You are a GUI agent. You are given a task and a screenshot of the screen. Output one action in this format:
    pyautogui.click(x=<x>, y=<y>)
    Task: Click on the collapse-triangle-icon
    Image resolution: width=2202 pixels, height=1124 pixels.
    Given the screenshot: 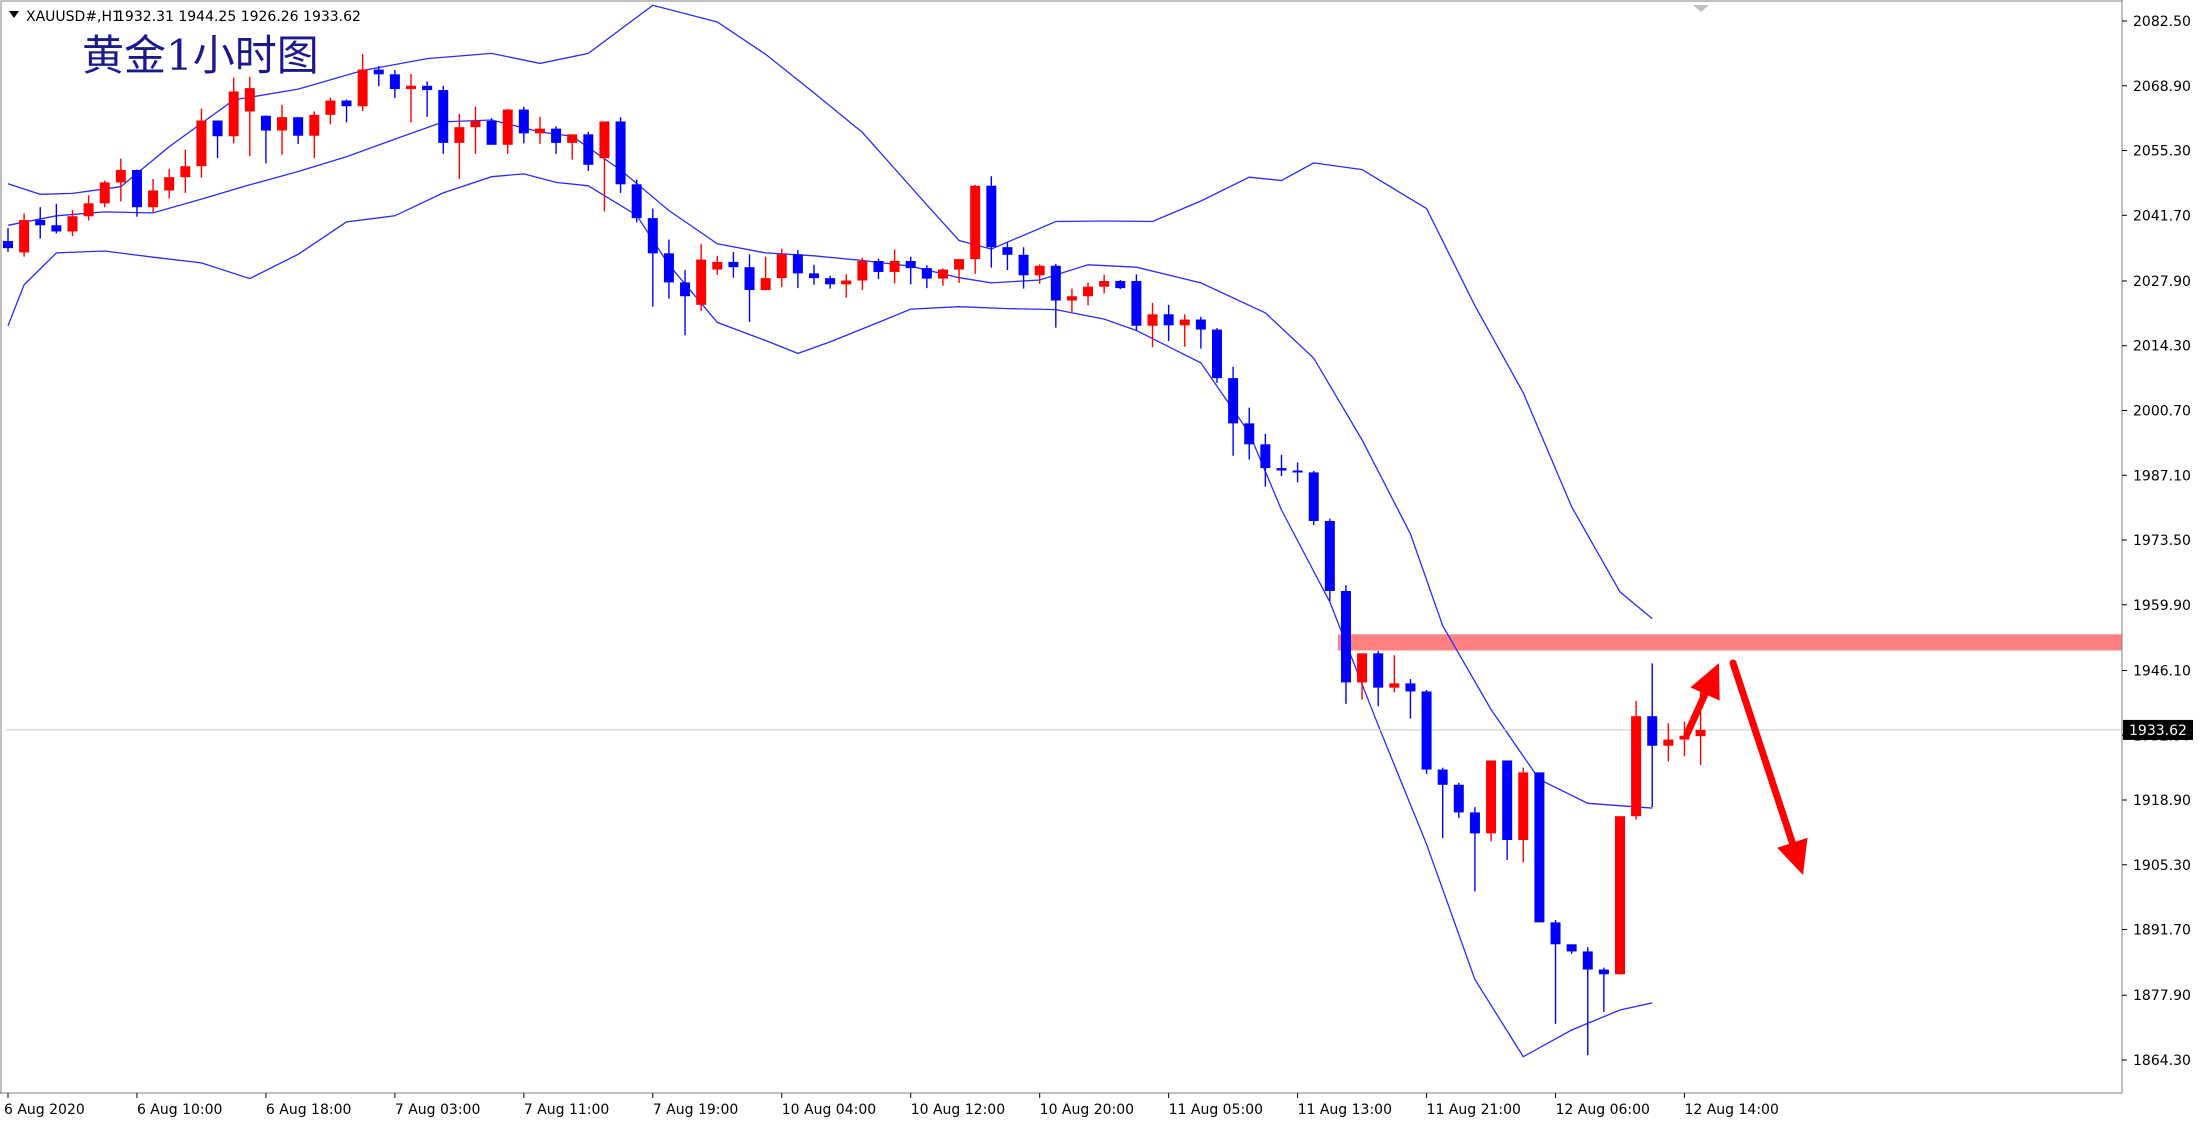 What is the action you would take?
    pyautogui.click(x=14, y=14)
    